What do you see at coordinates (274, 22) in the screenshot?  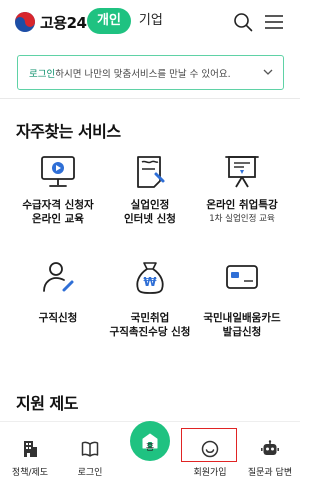 I see `hamburger-menu-icon` at bounding box center [274, 22].